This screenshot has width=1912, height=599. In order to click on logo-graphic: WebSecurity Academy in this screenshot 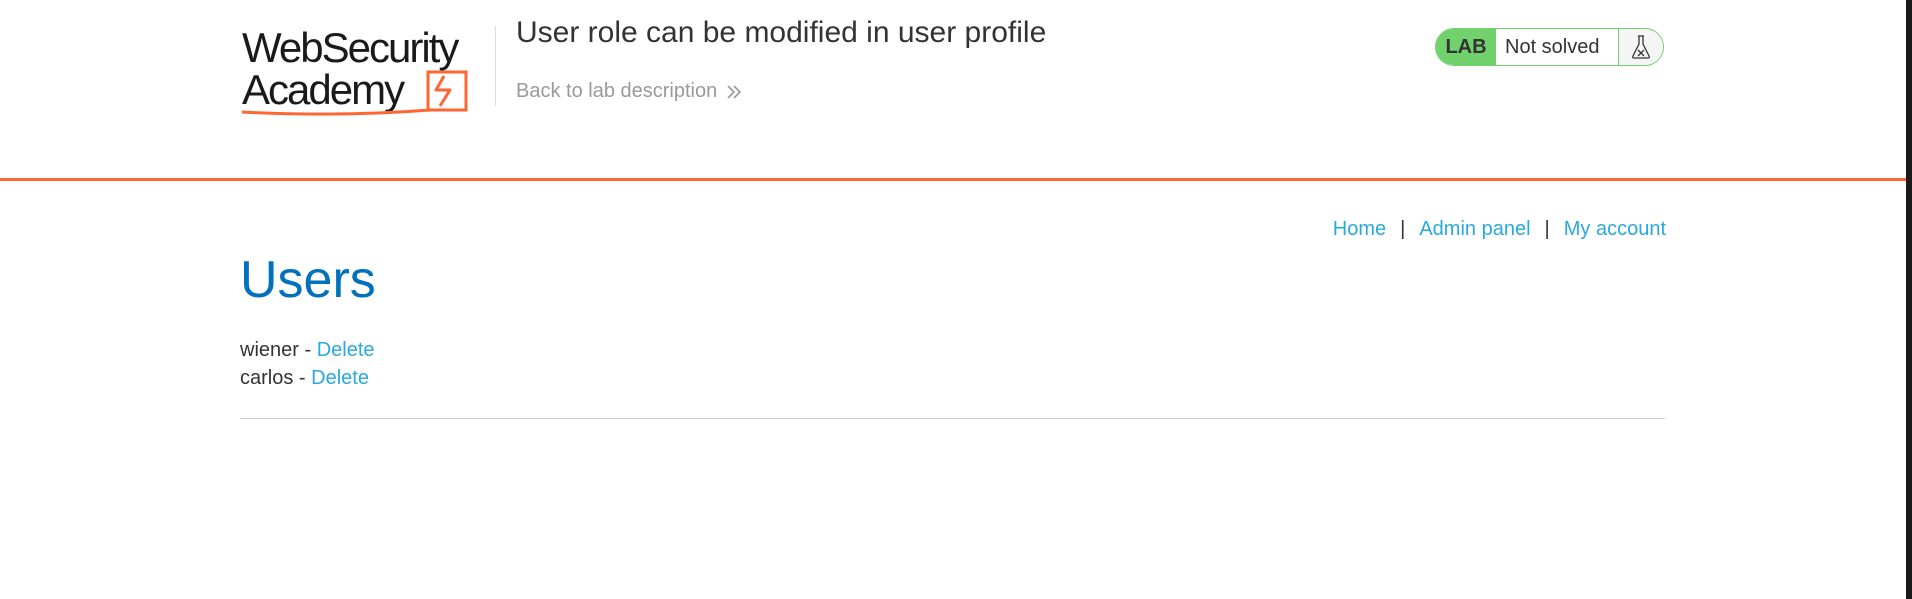, I will do `click(354, 70)`.